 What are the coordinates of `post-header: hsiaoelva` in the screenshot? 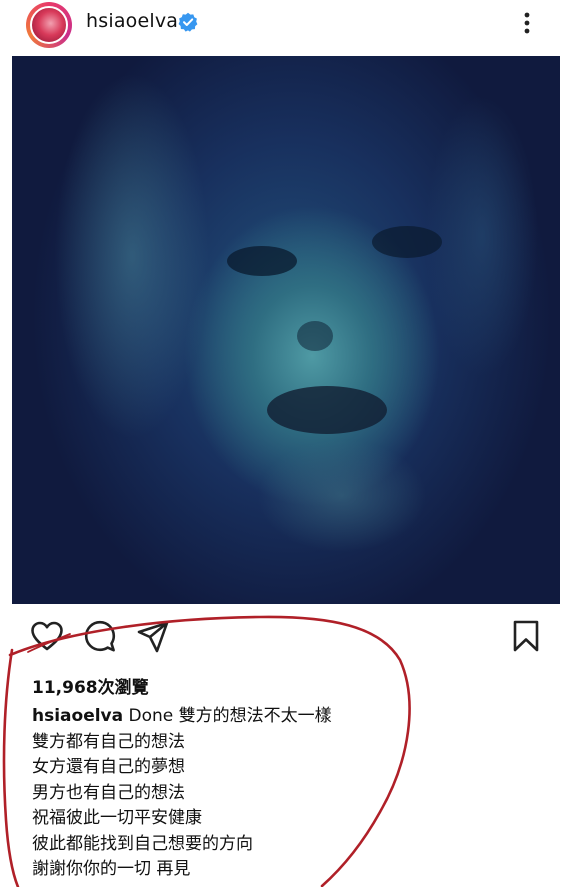 It's located at (285, 25).